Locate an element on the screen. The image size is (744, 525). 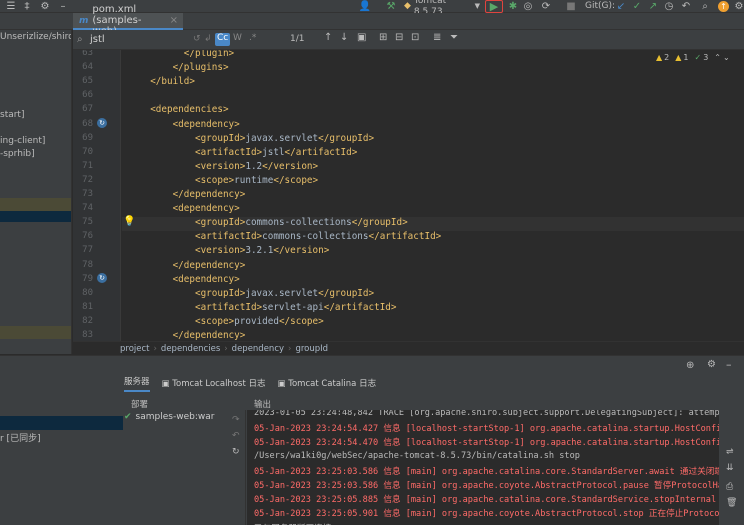
code-line: <scope>runtime</scope> is located at coordinates (228, 180).